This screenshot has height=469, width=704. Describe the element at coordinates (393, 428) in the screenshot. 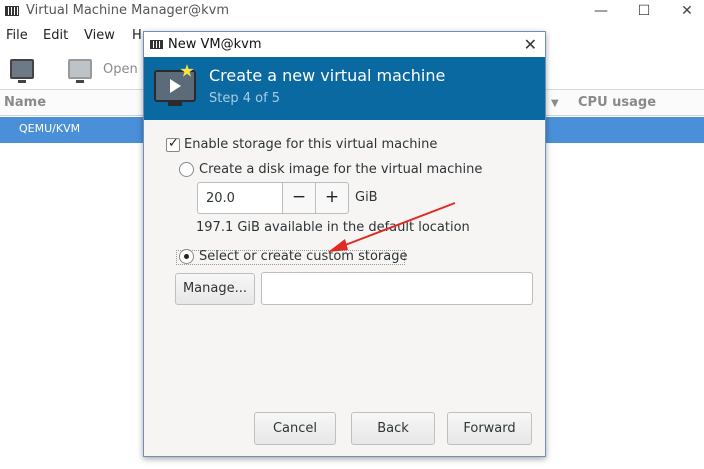

I see `back-button: Back` at that location.